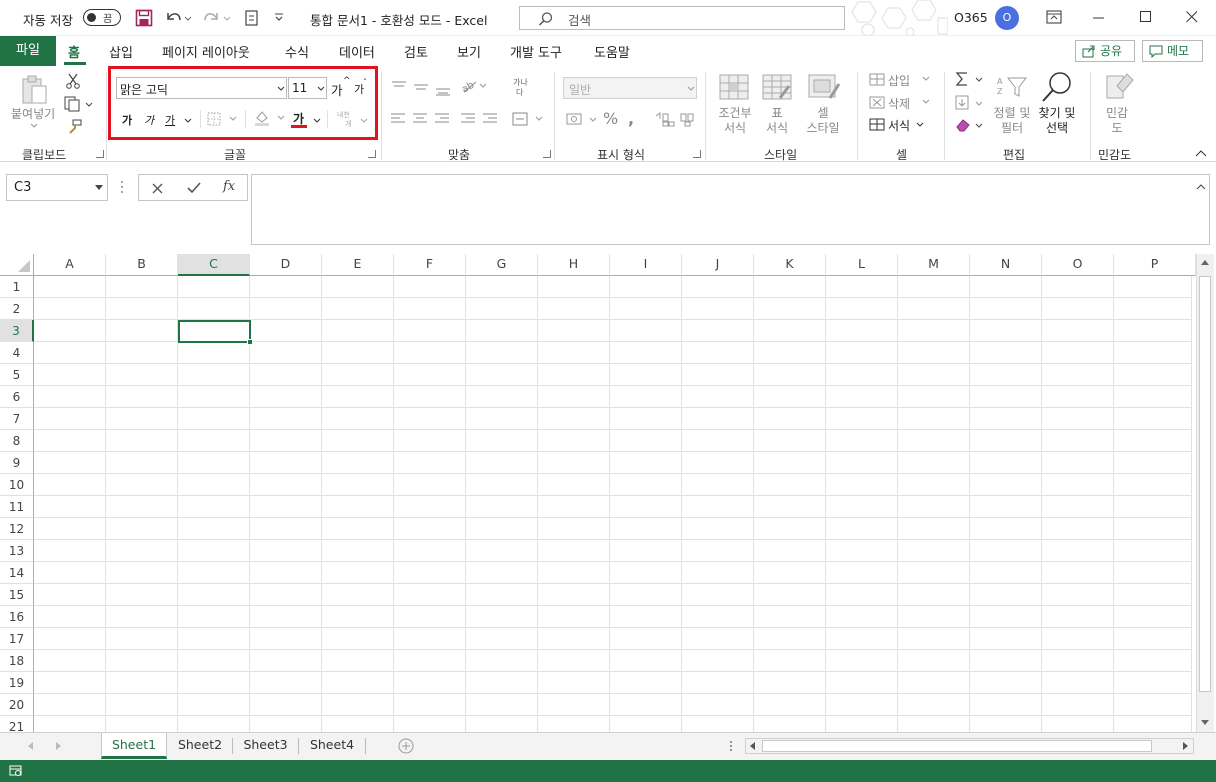 This screenshot has width=1216, height=782. I want to click on increase-decimal-icon, so click(677, 119).